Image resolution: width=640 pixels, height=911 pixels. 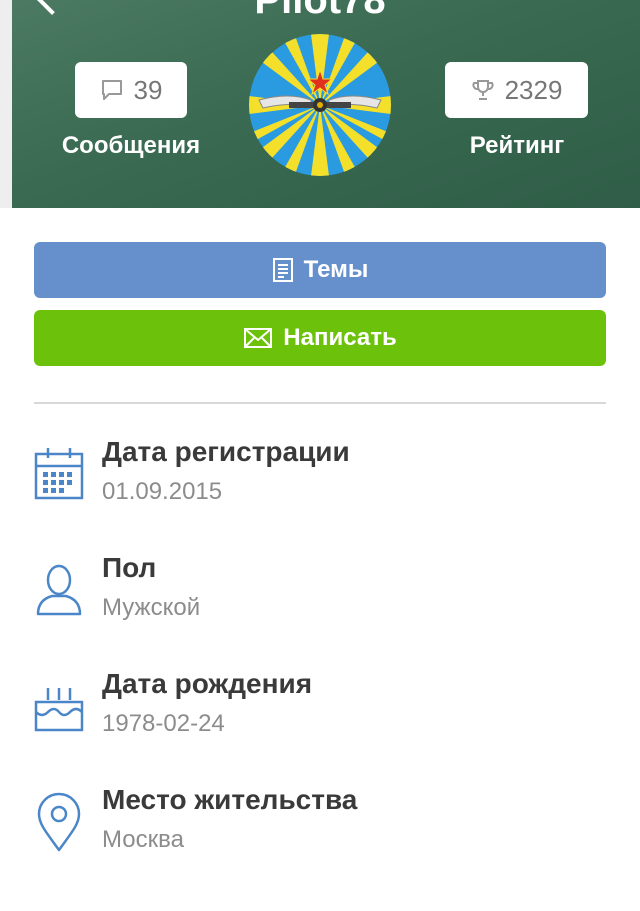 I want to click on rating-label: Рейтинг, so click(x=517, y=145).